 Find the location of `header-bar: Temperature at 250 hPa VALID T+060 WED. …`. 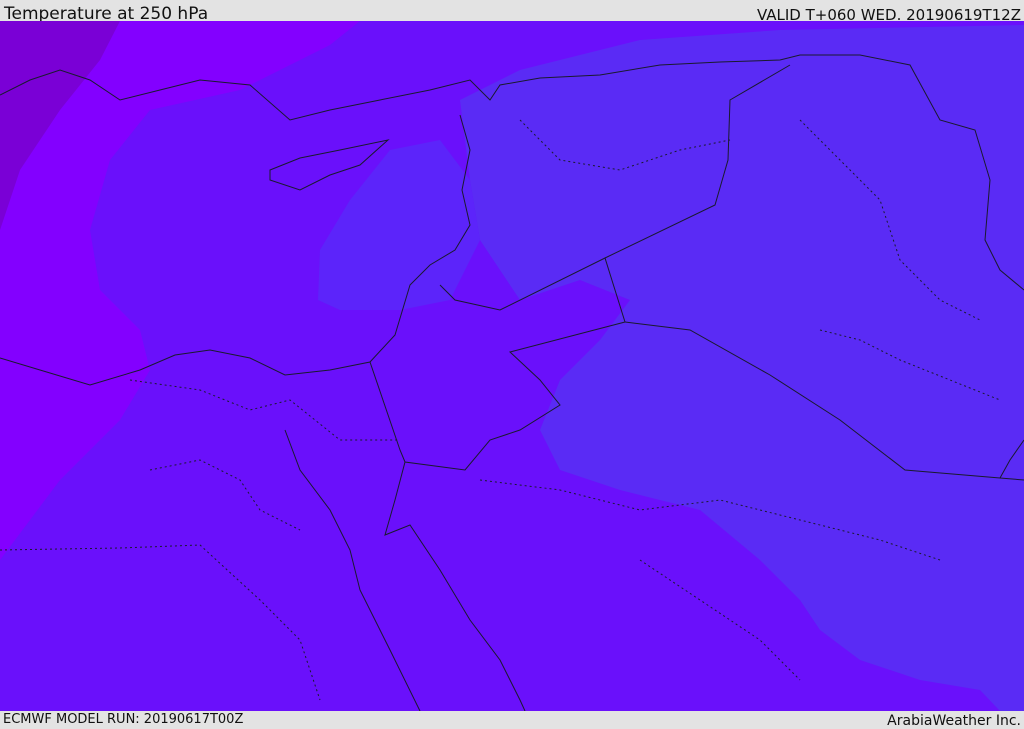

header-bar: Temperature at 250 hPa VALID T+060 WED. … is located at coordinates (512, 12).